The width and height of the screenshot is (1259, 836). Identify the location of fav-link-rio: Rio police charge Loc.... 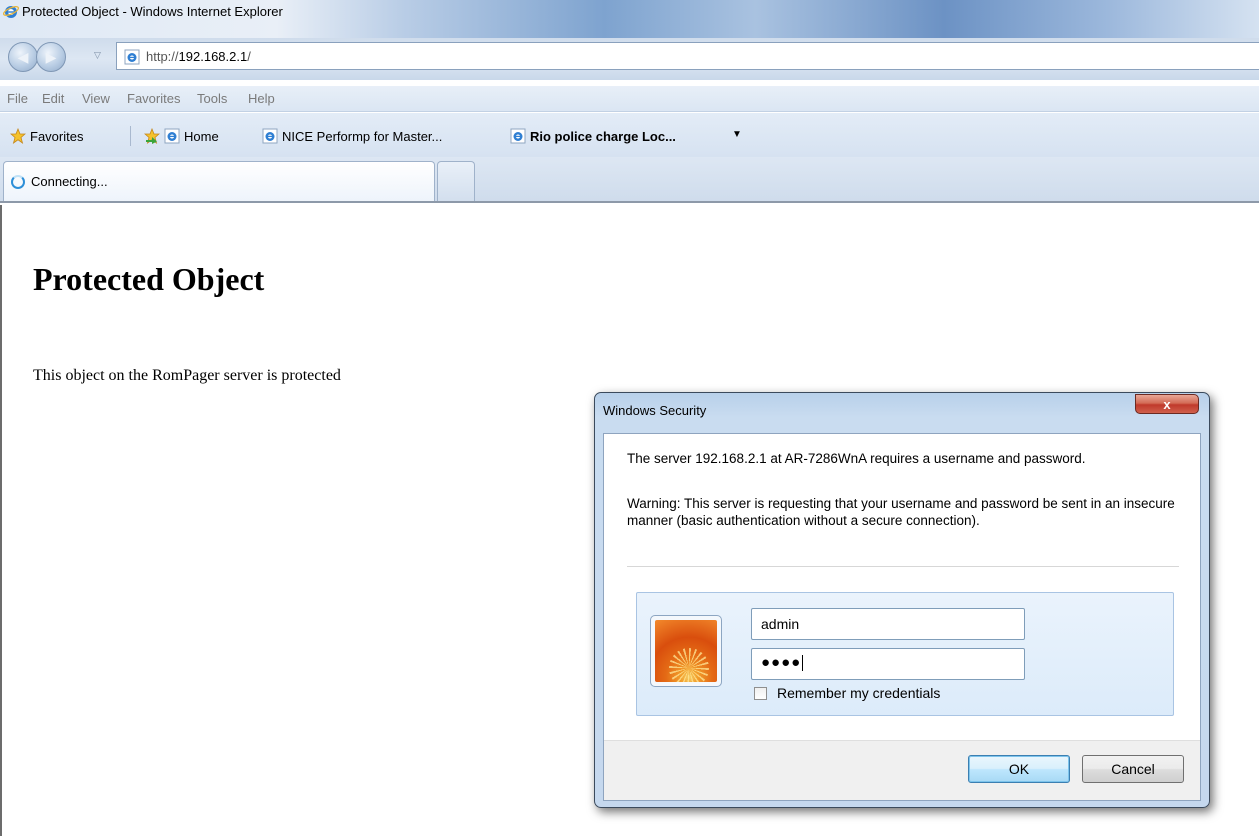
(593, 136).